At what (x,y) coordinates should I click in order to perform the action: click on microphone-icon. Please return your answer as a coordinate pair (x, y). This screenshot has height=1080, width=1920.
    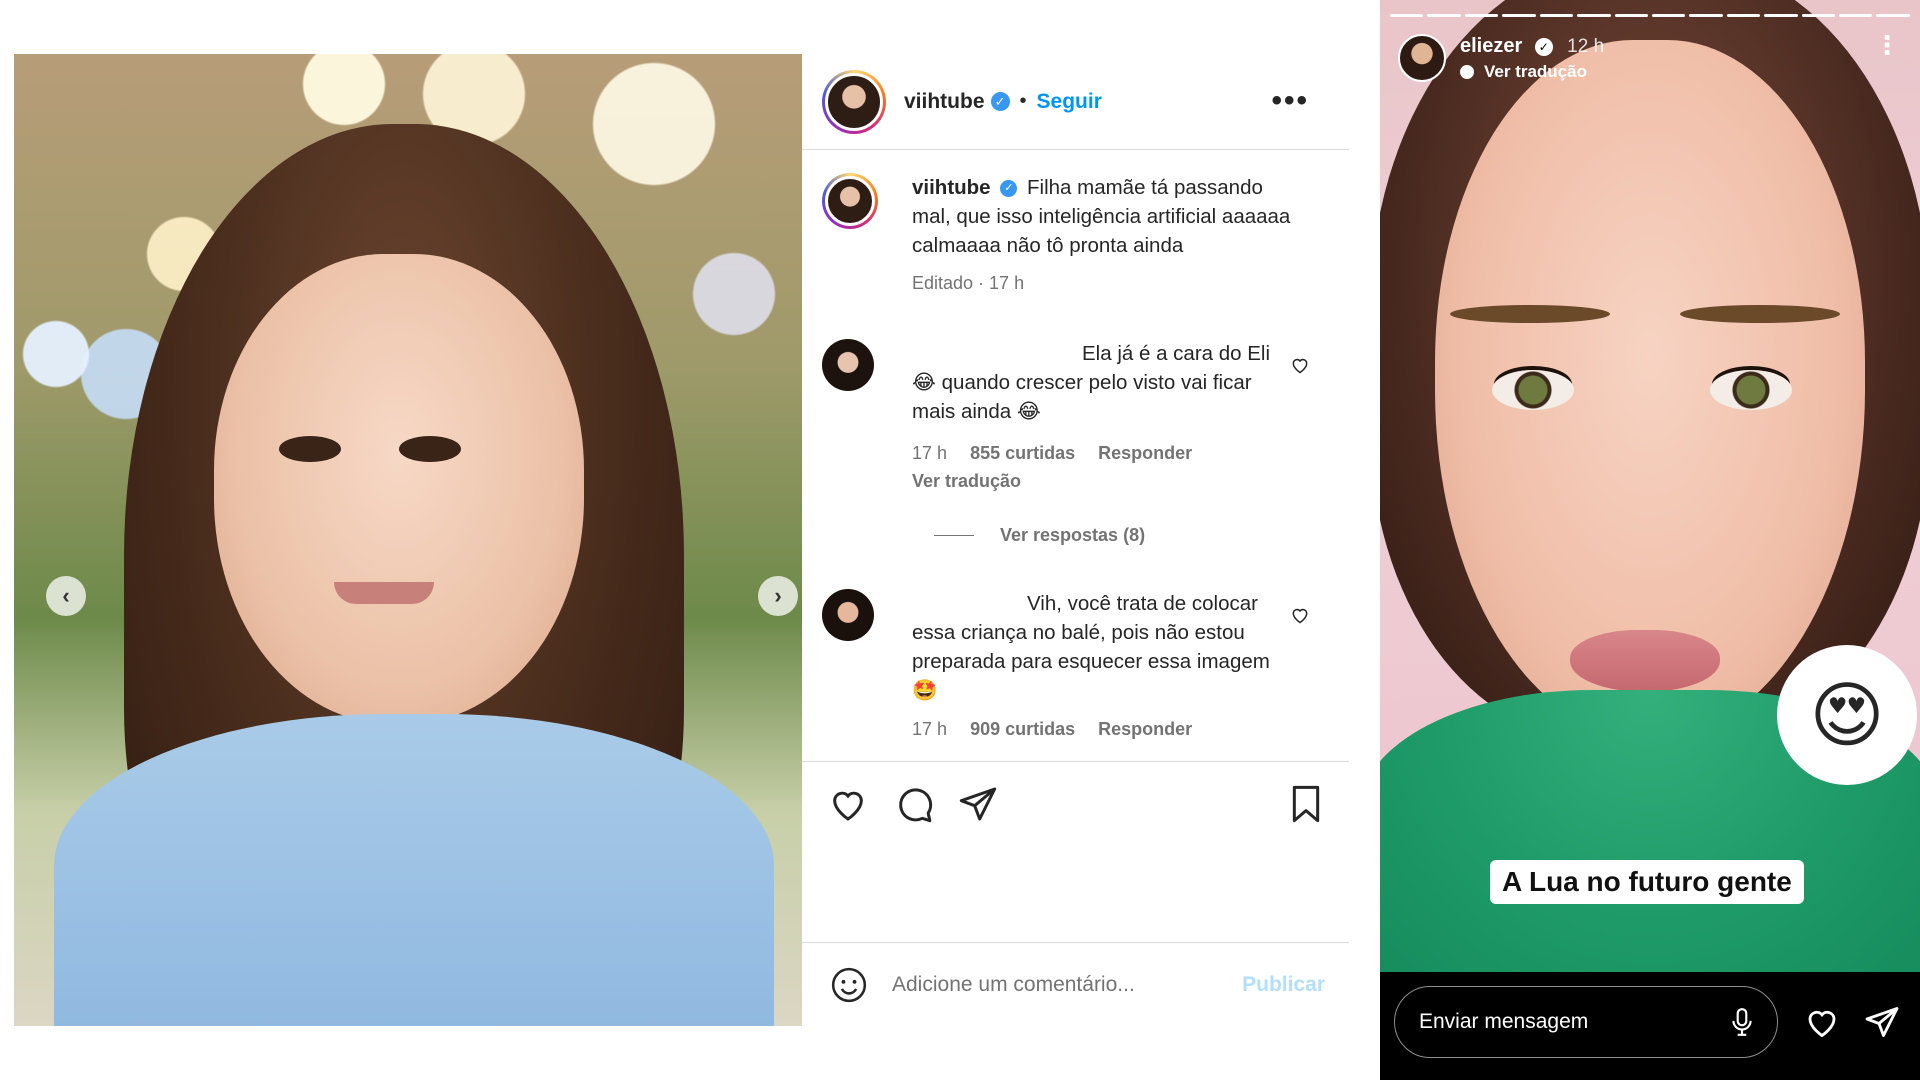
    Looking at the image, I should click on (1742, 1022).